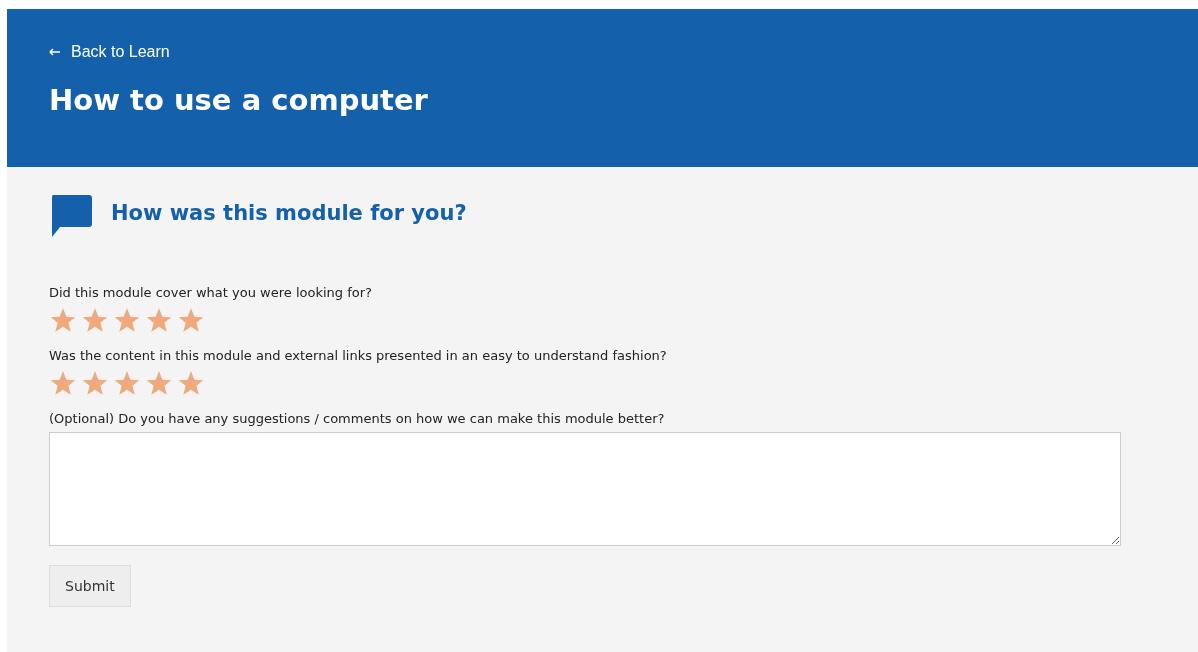  I want to click on submit-button: Submit, so click(90, 586).